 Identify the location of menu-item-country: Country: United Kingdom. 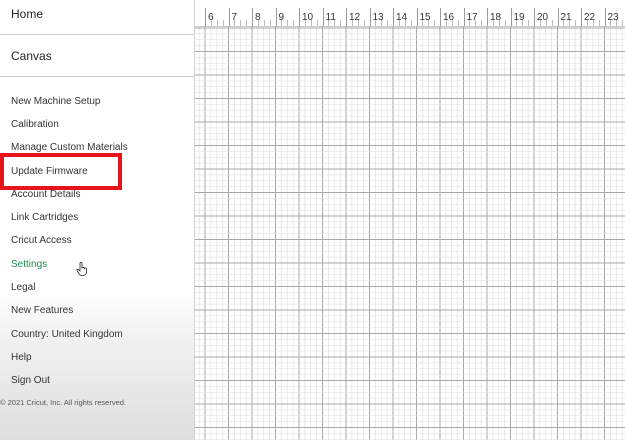
(67, 335).